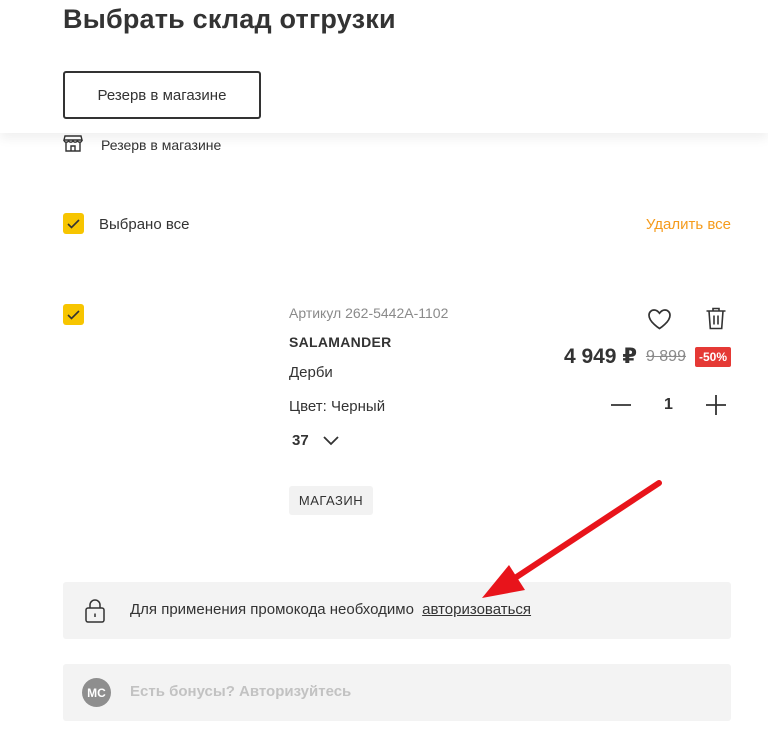  What do you see at coordinates (331, 440) in the screenshot?
I see `chevron-down-icon` at bounding box center [331, 440].